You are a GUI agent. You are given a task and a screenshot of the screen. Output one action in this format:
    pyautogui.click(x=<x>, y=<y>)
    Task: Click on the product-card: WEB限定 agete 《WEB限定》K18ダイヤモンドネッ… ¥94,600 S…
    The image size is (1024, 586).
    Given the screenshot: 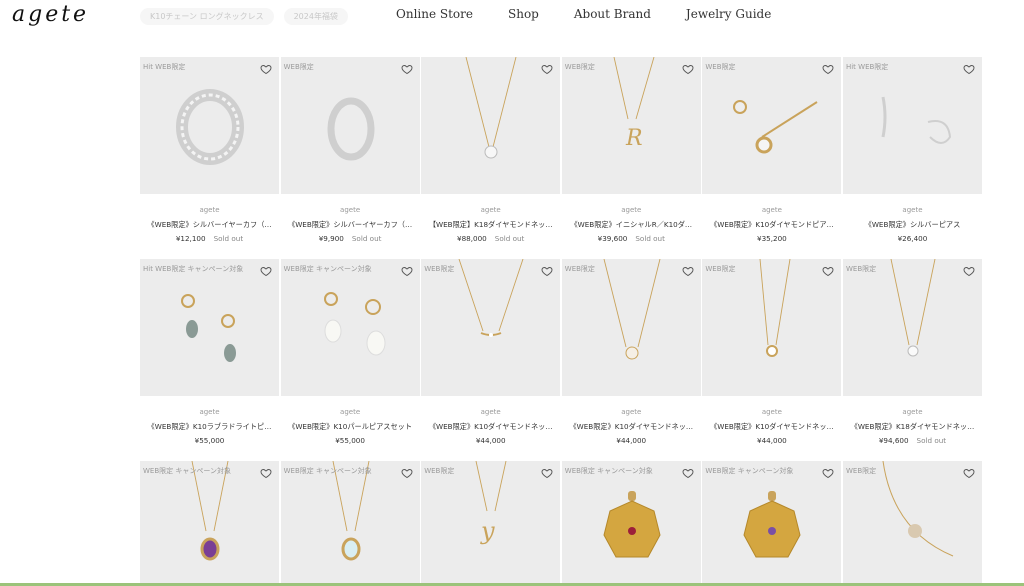 What is the action you would take?
    pyautogui.click(x=912, y=358)
    